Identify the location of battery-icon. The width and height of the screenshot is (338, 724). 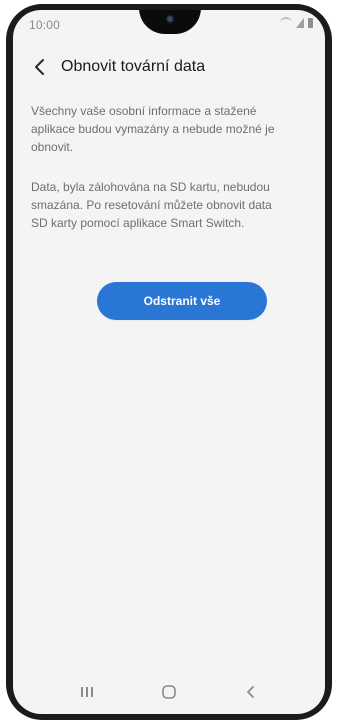
(310, 23).